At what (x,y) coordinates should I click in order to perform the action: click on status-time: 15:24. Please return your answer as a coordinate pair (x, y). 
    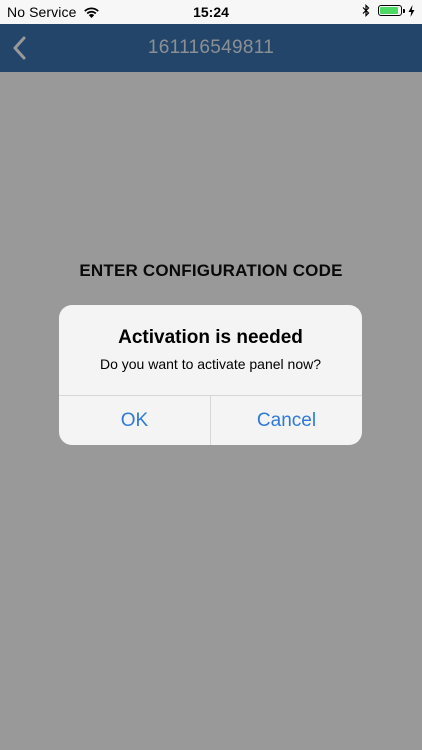
    Looking at the image, I should click on (211, 12).